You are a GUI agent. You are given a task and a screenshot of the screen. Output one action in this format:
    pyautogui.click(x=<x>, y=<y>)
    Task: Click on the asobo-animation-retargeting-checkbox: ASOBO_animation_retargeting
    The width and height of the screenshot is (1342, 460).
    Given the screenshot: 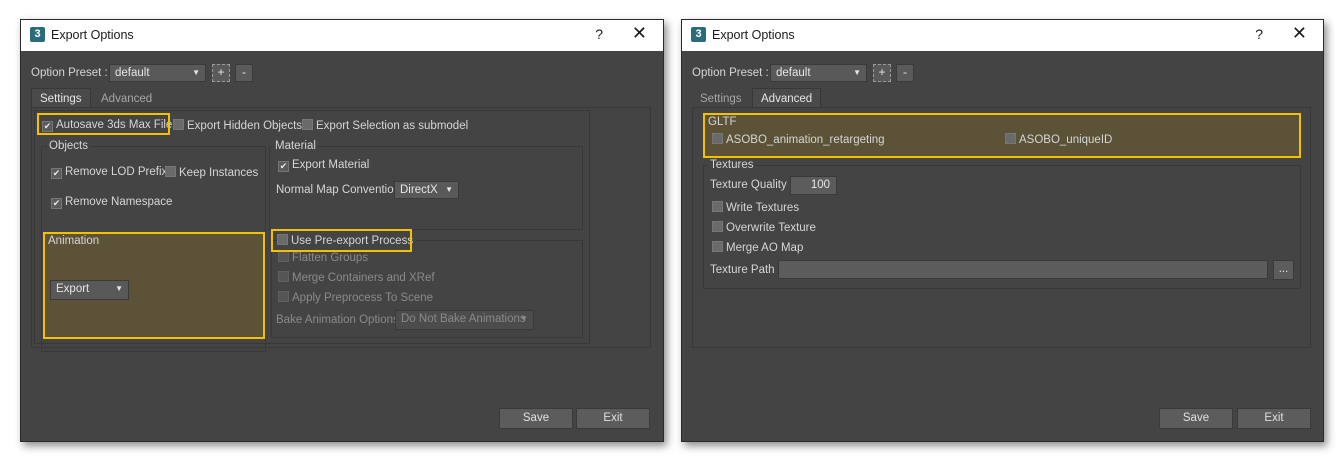 What is the action you would take?
    pyautogui.click(x=798, y=140)
    